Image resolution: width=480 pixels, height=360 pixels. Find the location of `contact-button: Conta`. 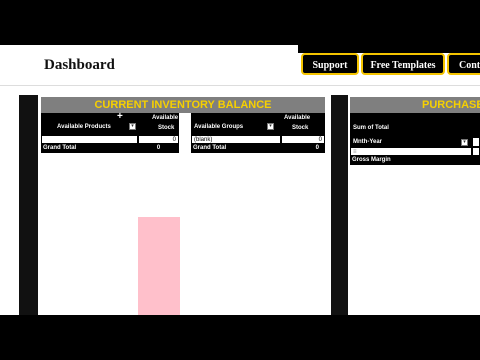

contact-button: Conta is located at coordinates (463, 64).